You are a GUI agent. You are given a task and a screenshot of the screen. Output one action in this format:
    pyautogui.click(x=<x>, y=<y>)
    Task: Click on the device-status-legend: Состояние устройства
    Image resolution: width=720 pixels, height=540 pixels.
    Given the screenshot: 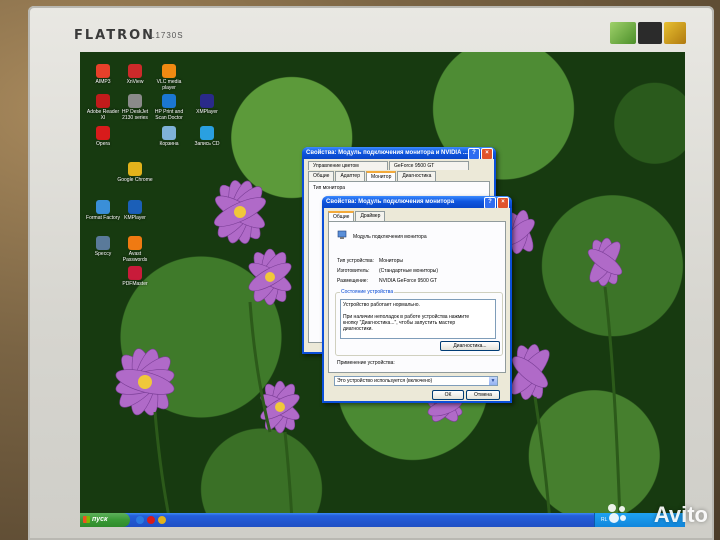 What is the action you would take?
    pyautogui.click(x=367, y=292)
    